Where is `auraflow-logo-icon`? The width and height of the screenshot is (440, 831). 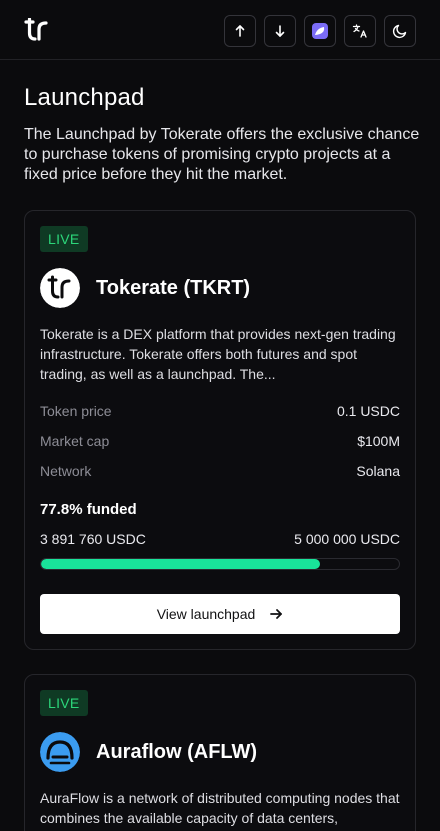
auraflow-logo-icon is located at coordinates (60, 752).